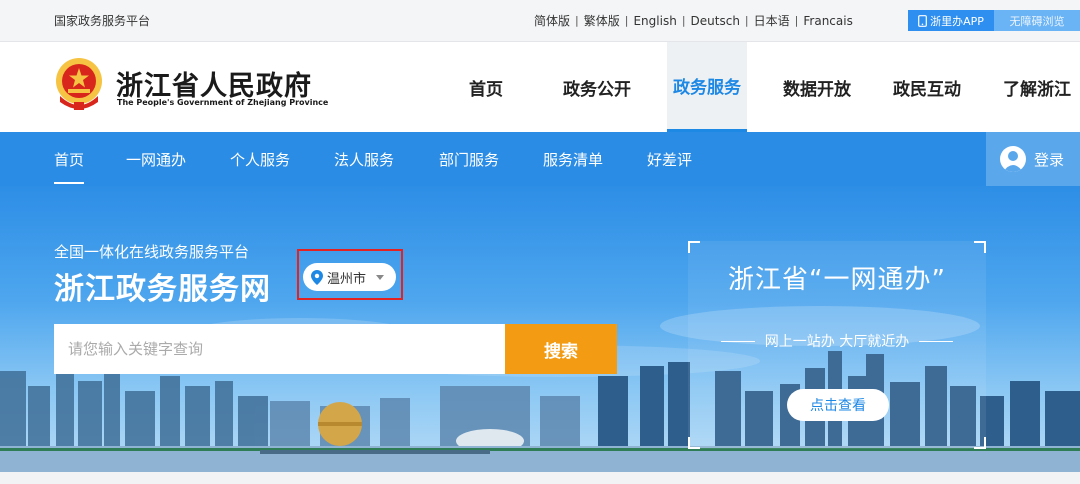 This screenshot has height=484, width=1080. I want to click on lang-german: Deutsch, so click(715, 21).